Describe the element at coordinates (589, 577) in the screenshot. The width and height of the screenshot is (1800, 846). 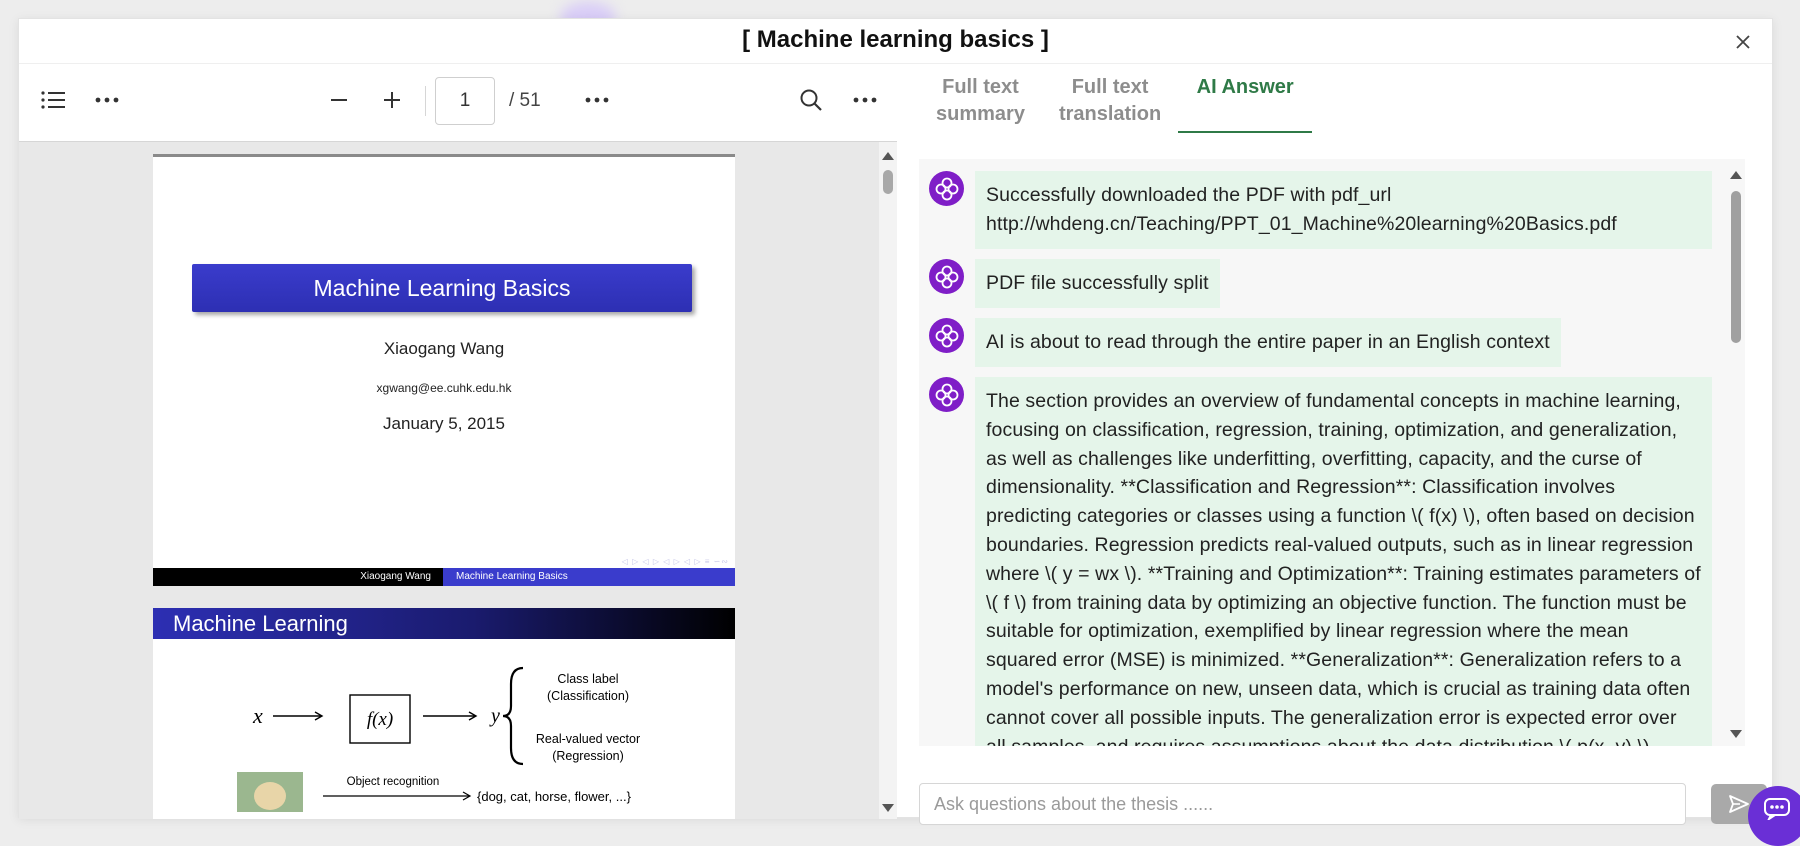
I see `footer-title: Machine Learning Basics` at that location.